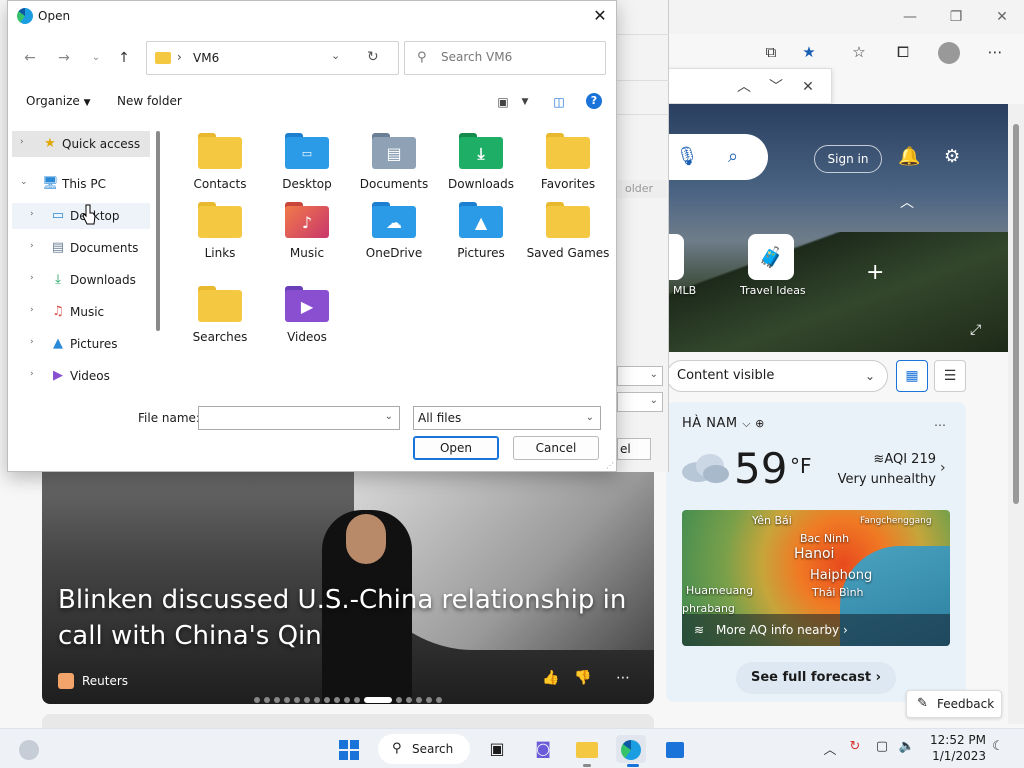  Describe the element at coordinates (903, 52) in the screenshot. I see `collections-icon: ⧠` at that location.